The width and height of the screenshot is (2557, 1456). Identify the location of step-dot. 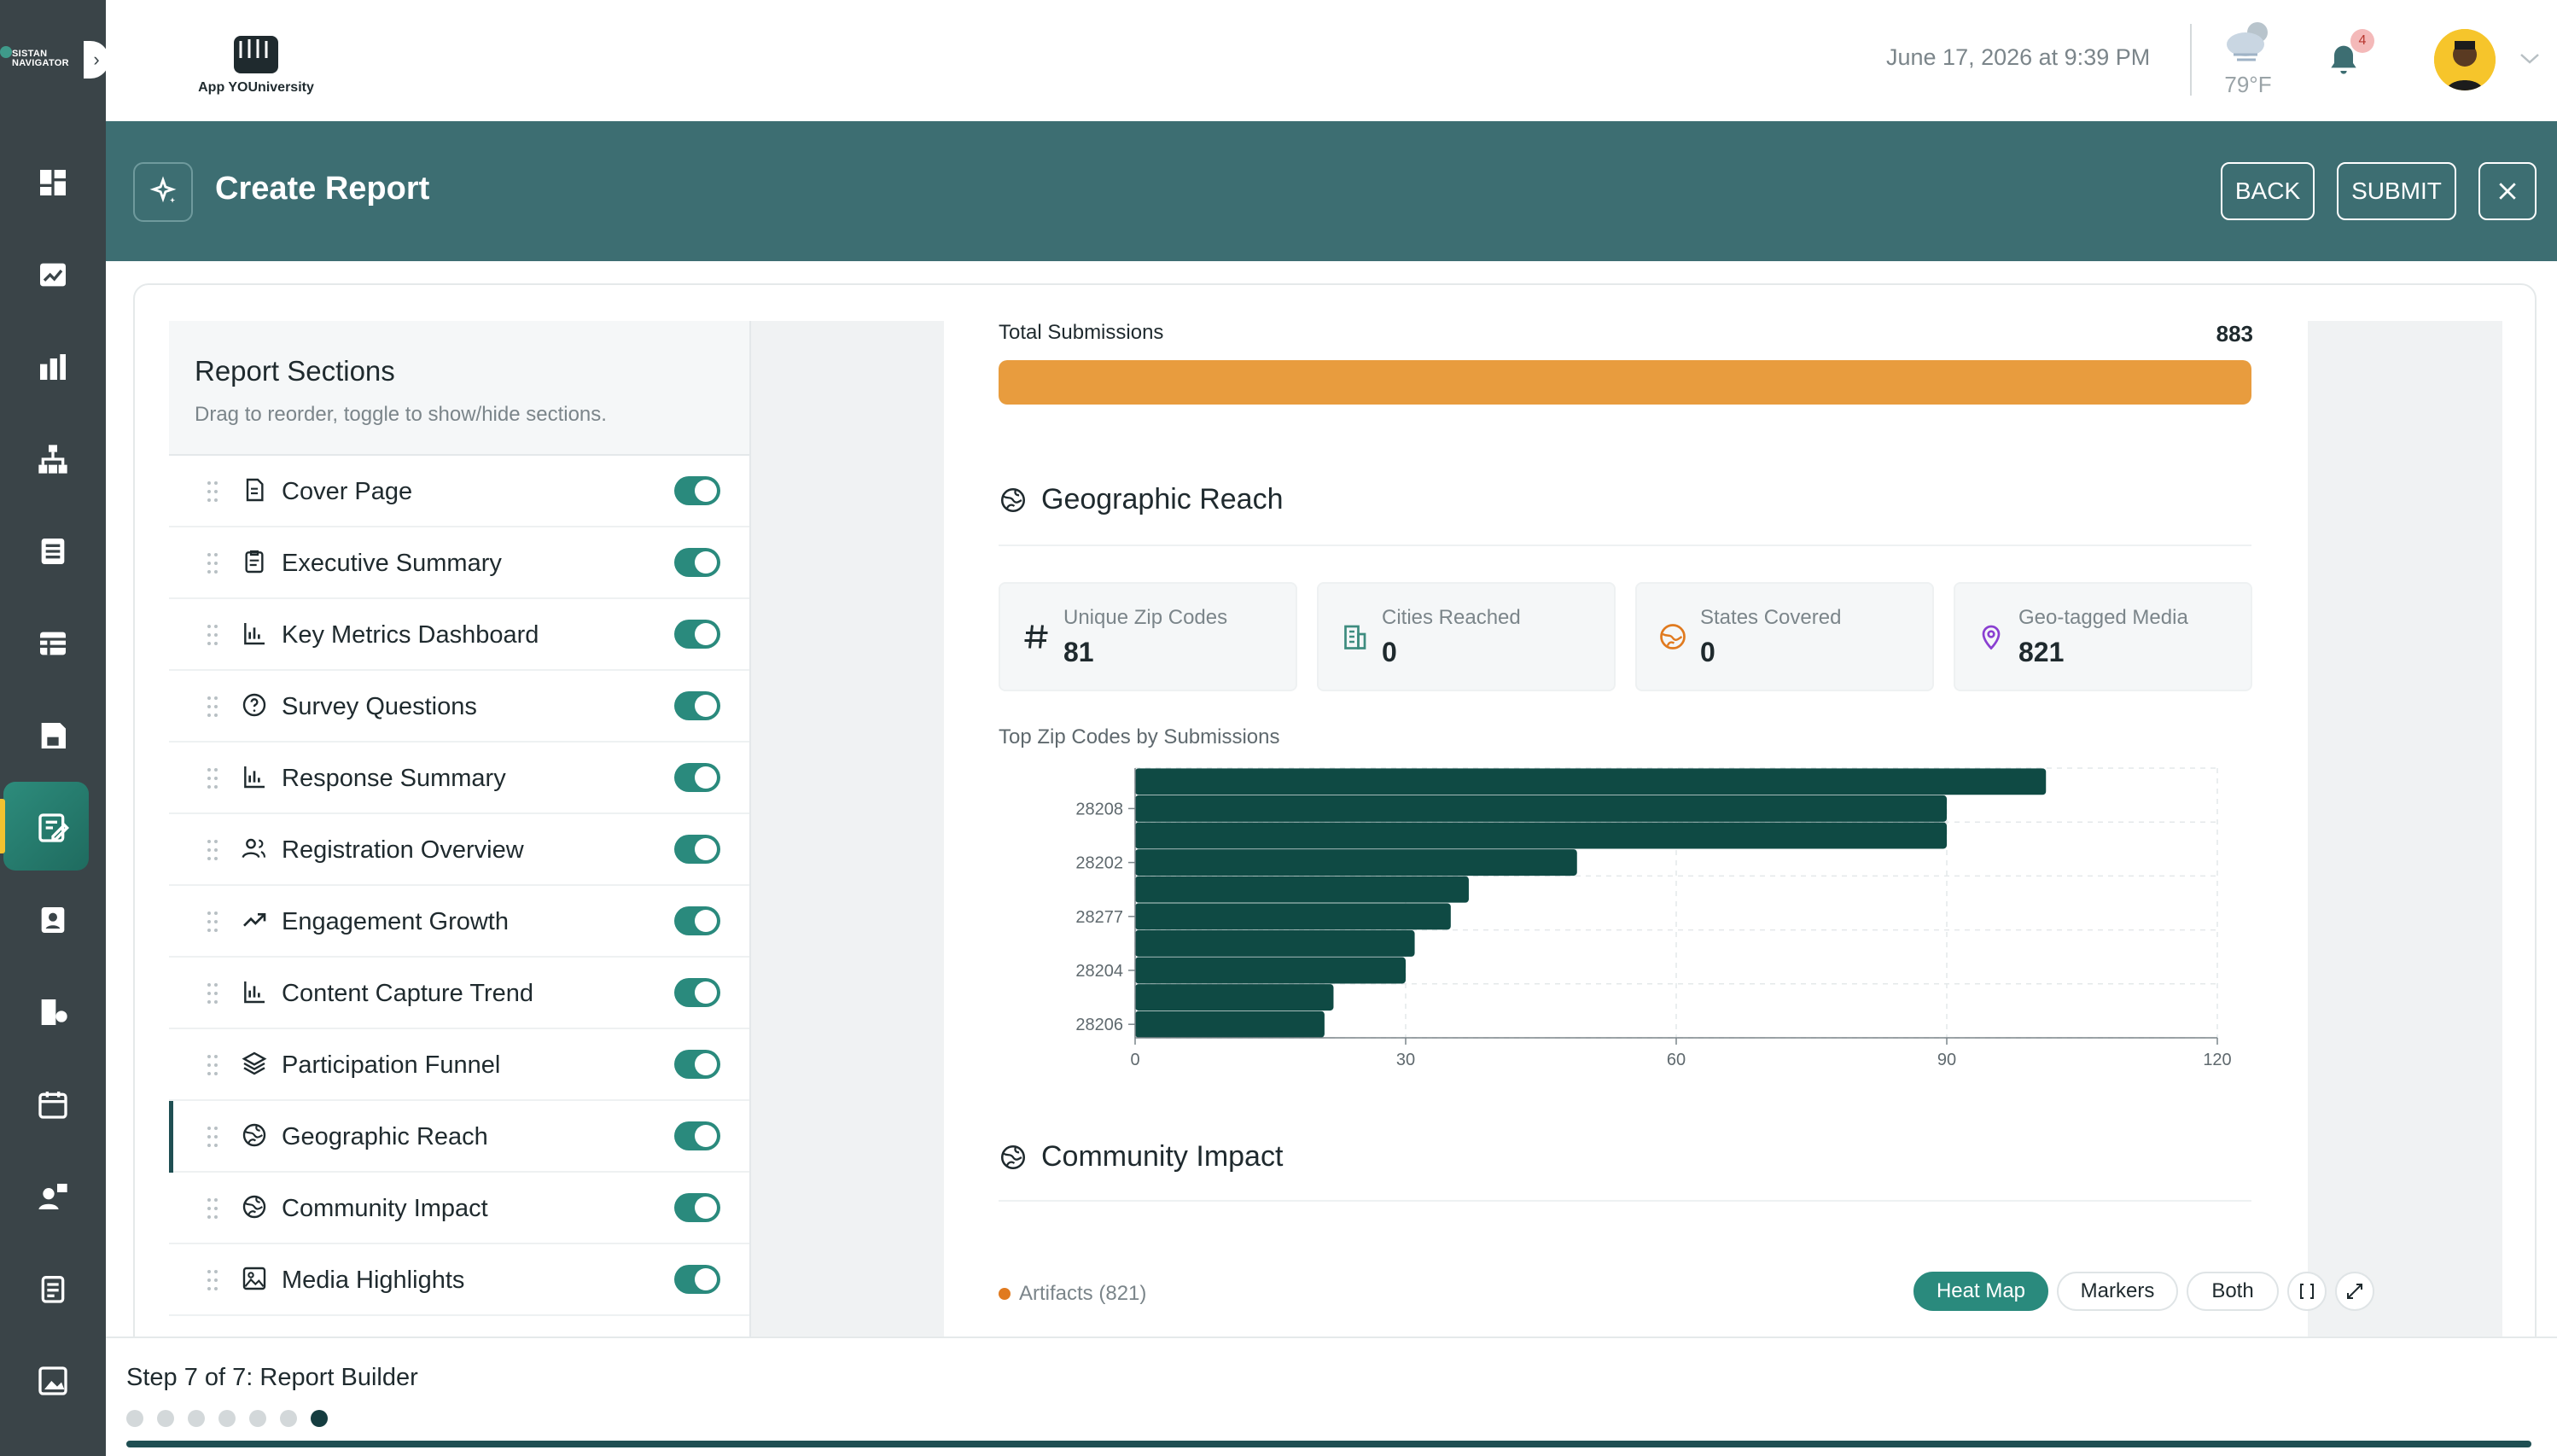
(135, 1418).